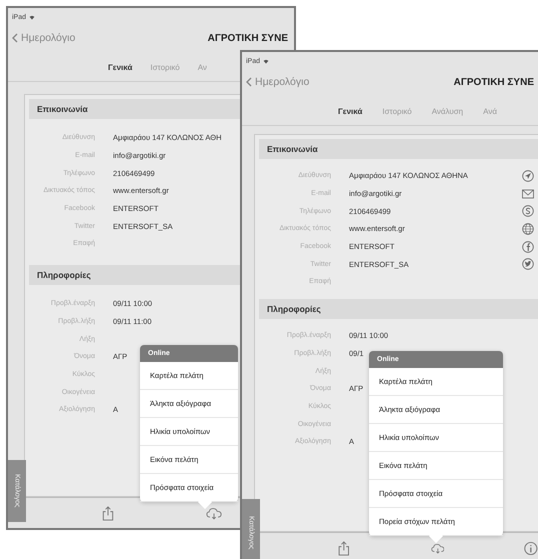 The image size is (538, 559). Describe the element at coordinates (214, 513) in the screenshot. I see `cloud-icon` at that location.